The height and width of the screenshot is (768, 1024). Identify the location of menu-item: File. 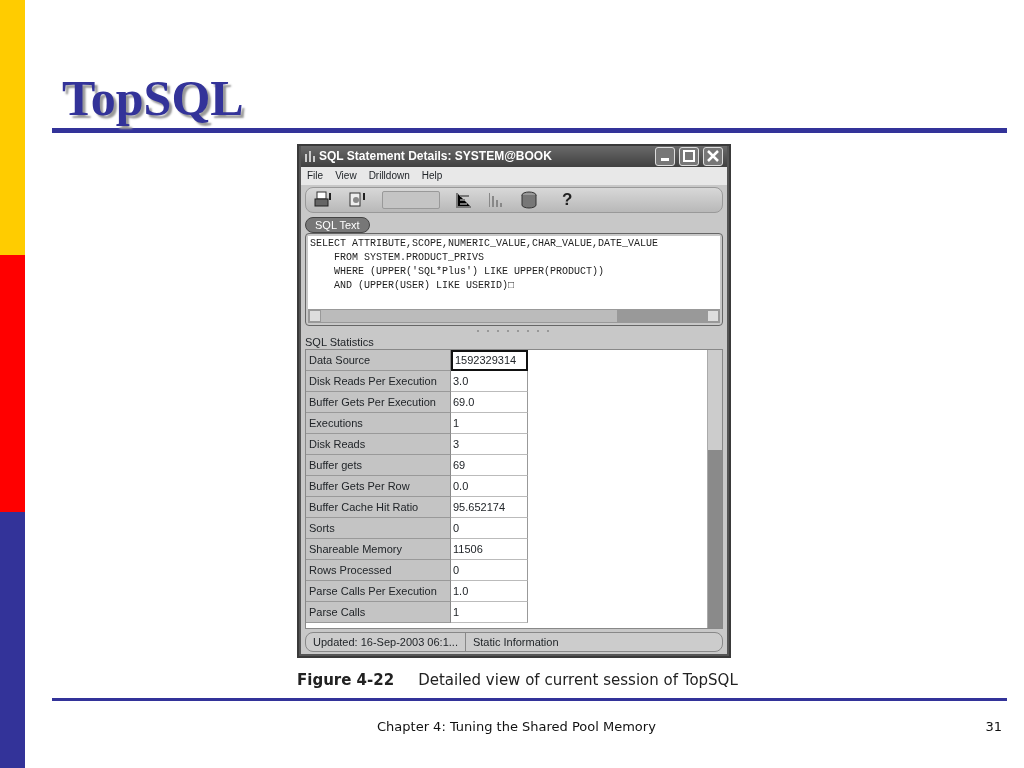
(315, 175).